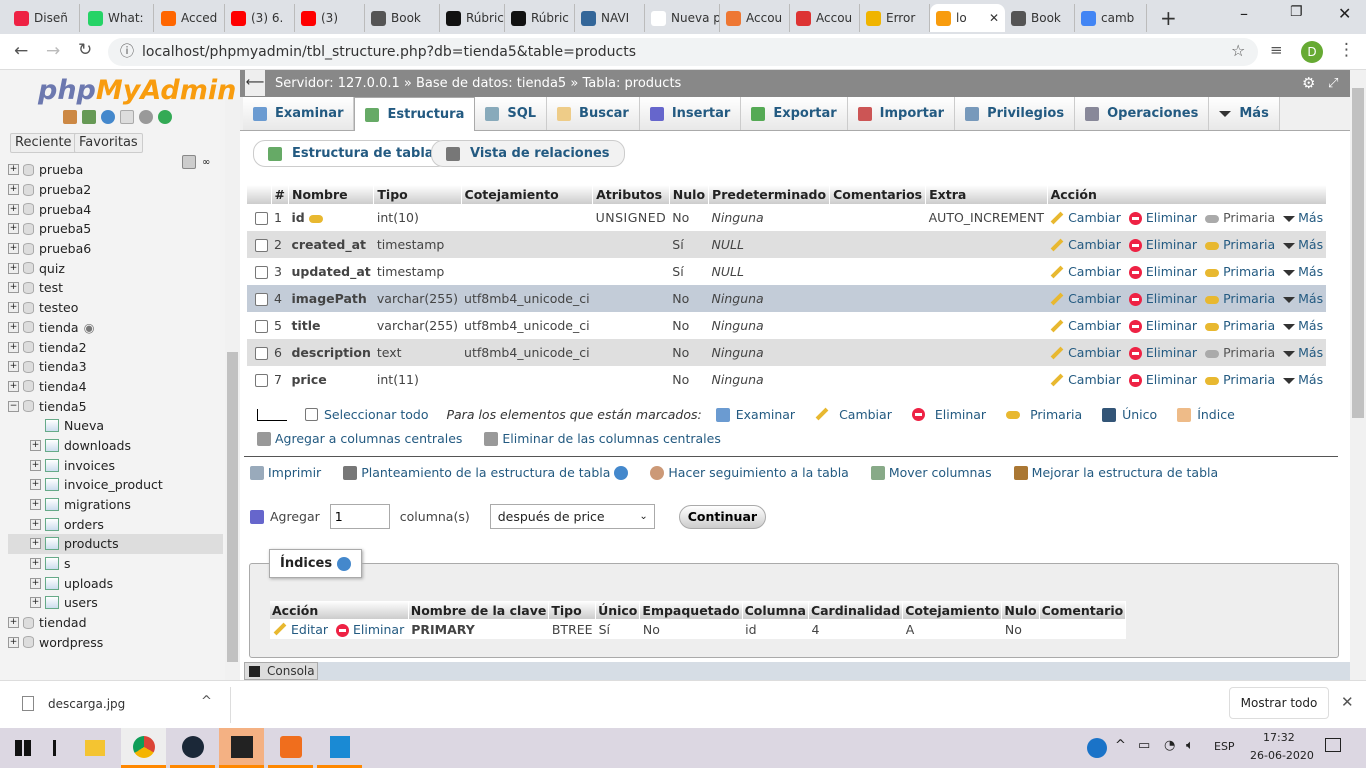 The height and width of the screenshot is (768, 1366). I want to click on restore-button: ❐, so click(1296, 12).